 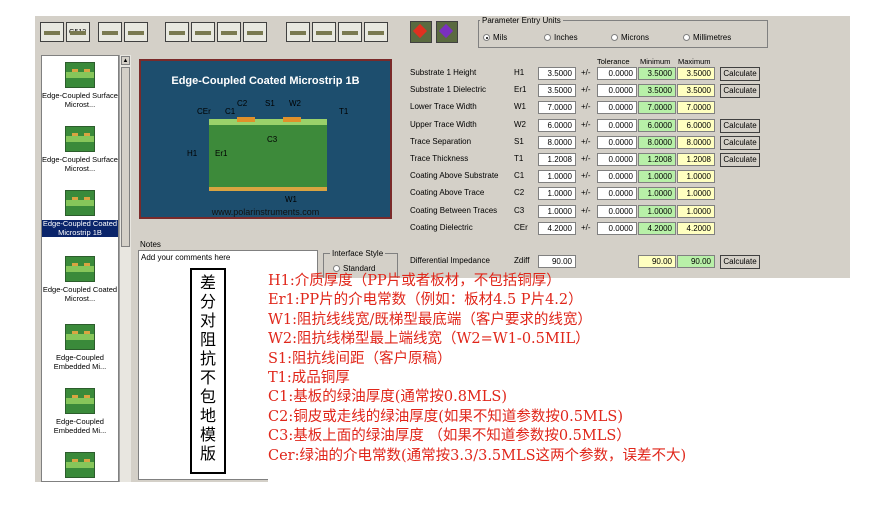 I want to click on interface-style-title: Interface Style, so click(x=358, y=253).